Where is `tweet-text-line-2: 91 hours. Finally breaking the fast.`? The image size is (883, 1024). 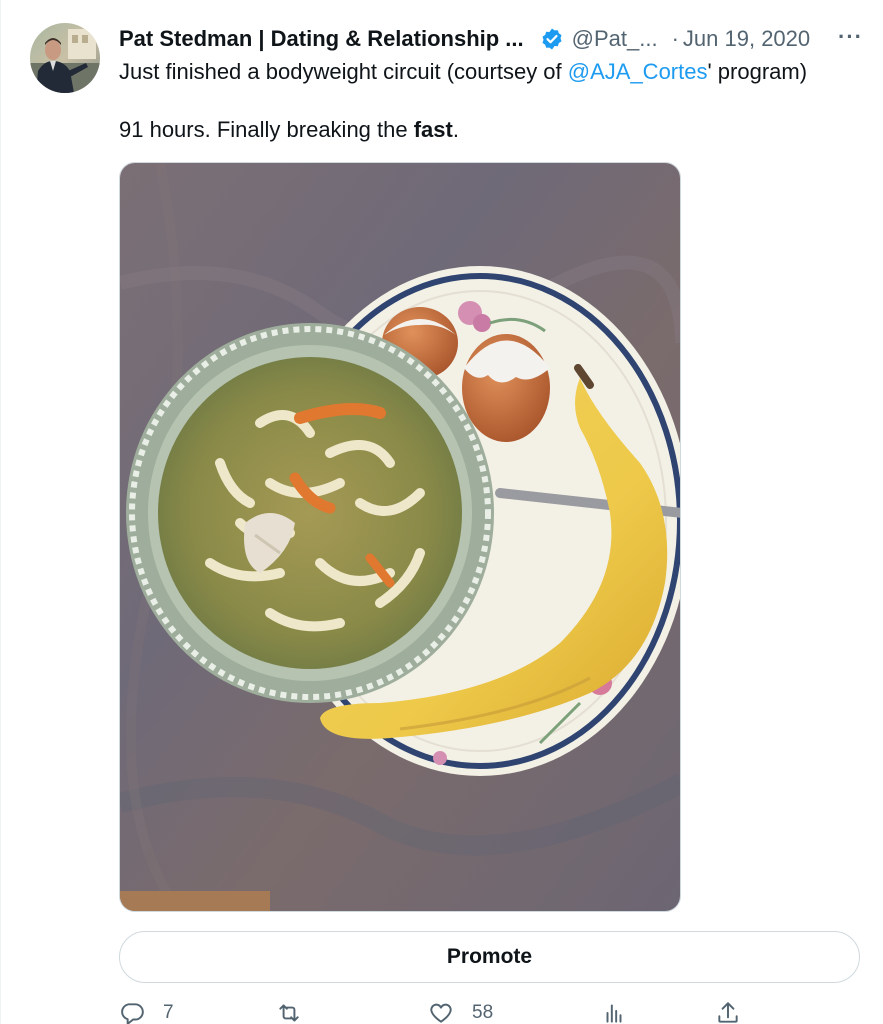
tweet-text-line-2: 91 hours. Finally breaking the fast. is located at coordinates (489, 130).